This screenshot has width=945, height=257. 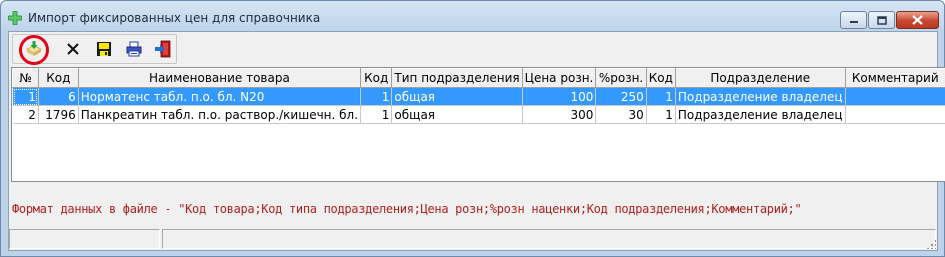 What do you see at coordinates (84, 239) in the screenshot?
I see `status-panel-left` at bounding box center [84, 239].